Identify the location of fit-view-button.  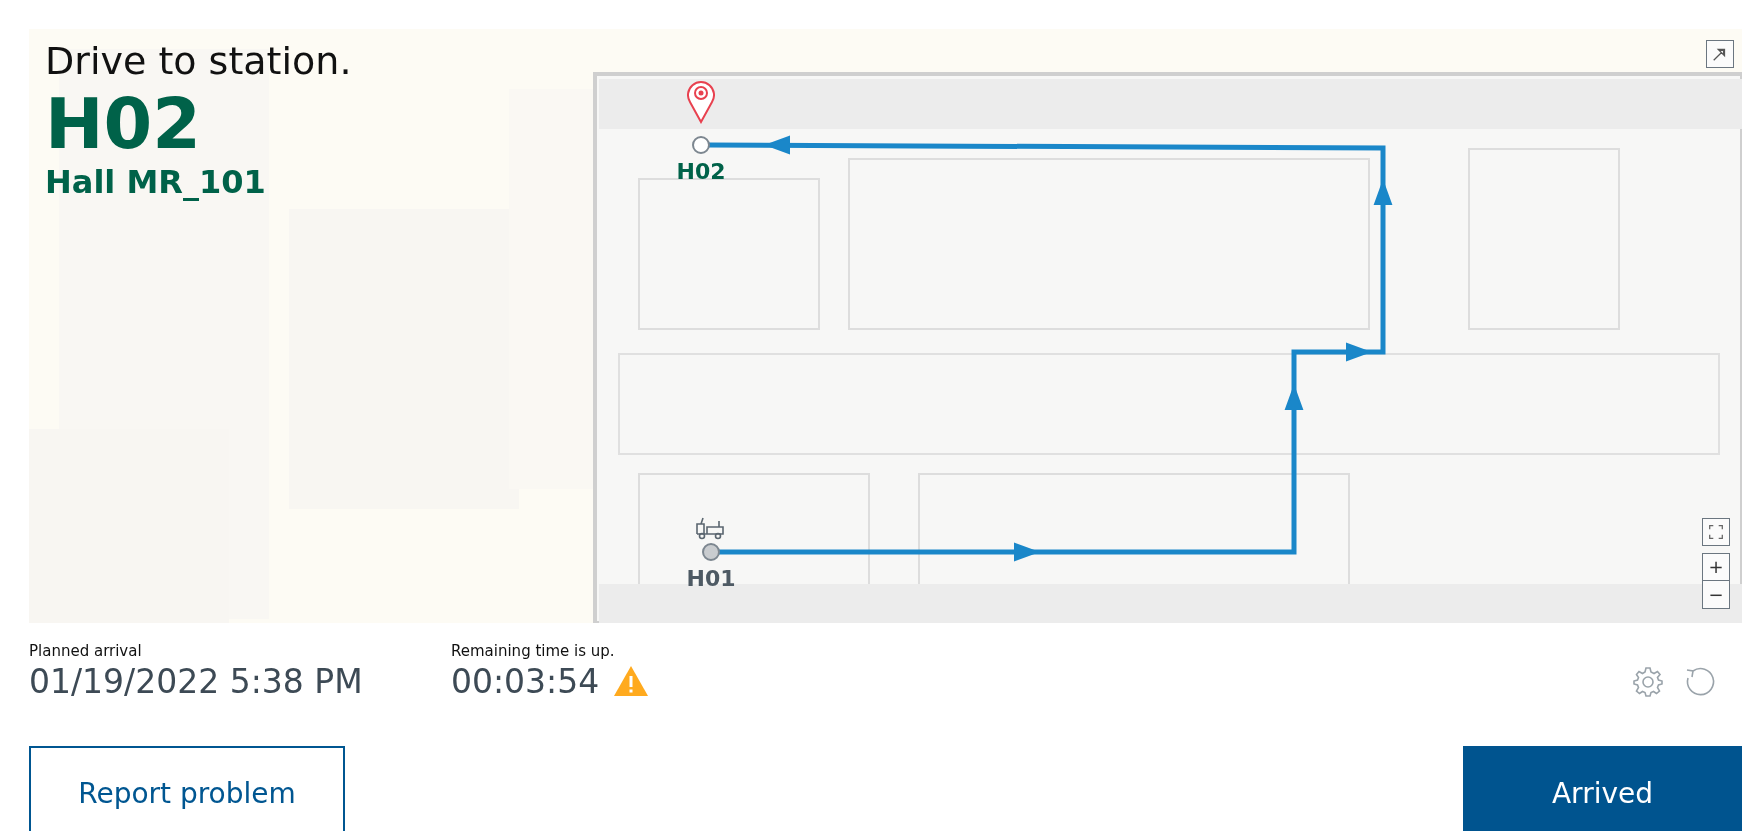
(1716, 532).